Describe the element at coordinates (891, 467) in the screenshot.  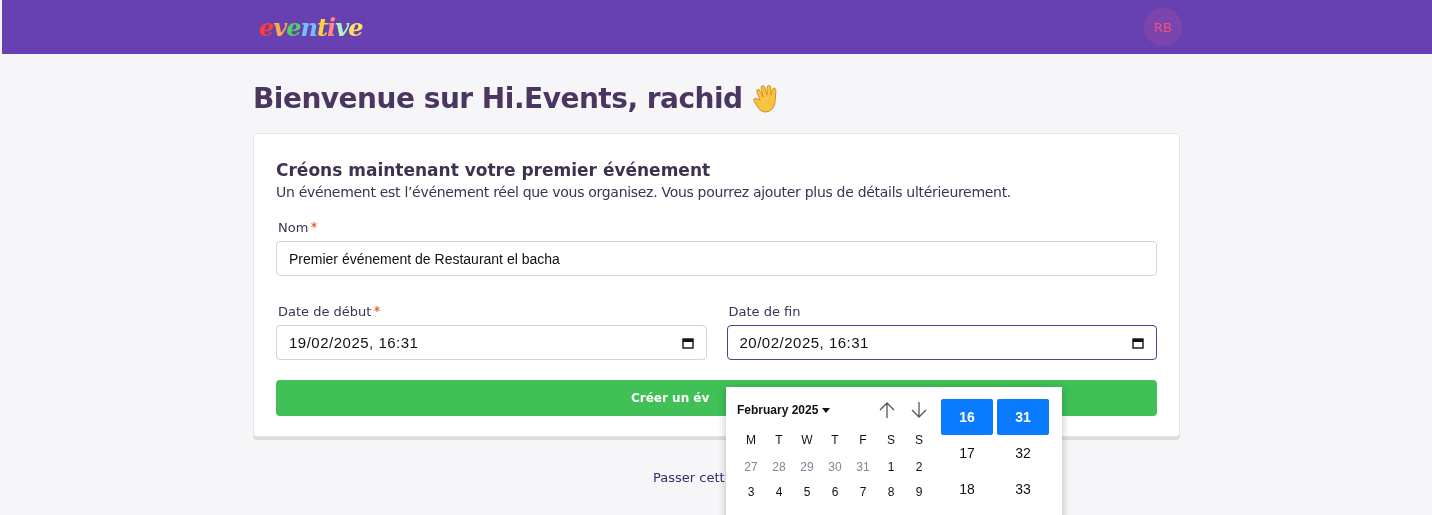
I see `calendar-day: 1` at that location.